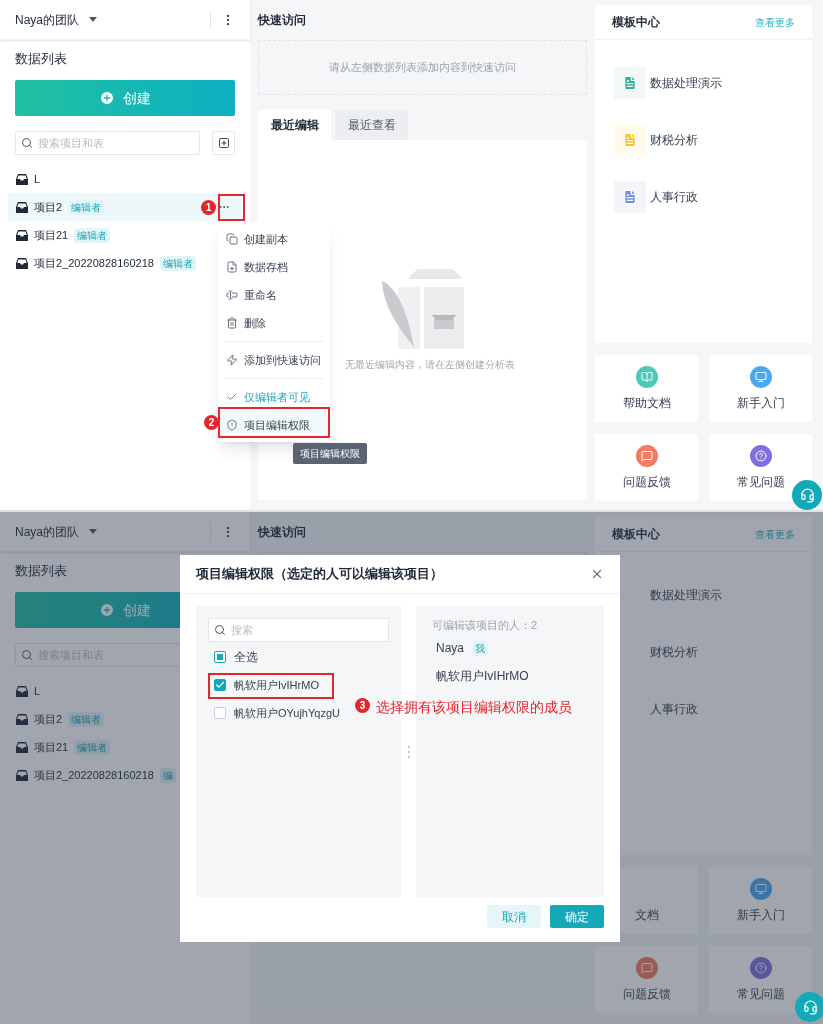 The height and width of the screenshot is (1024, 823). What do you see at coordinates (276, 685) in the screenshot?
I see `checkbox-label: 帆软用户IvIHrMO` at bounding box center [276, 685].